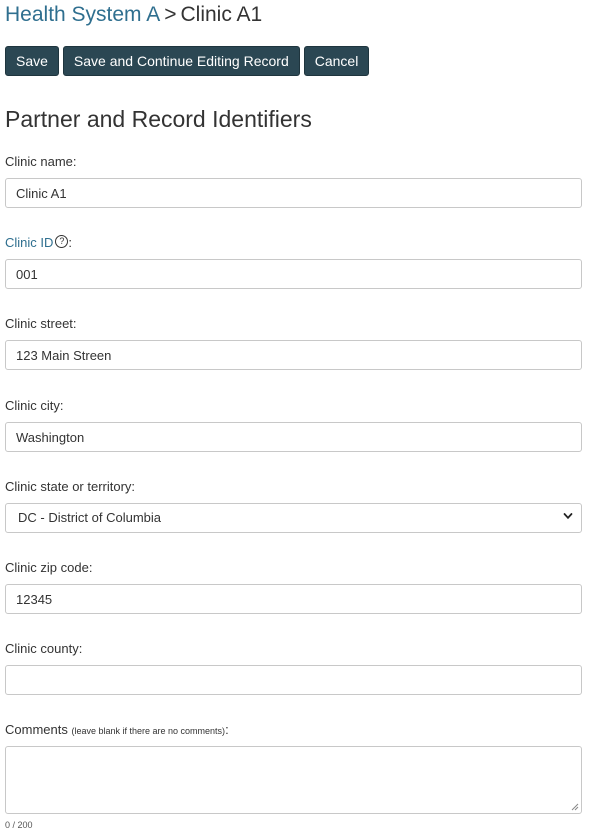 This screenshot has width=595, height=834. Describe the element at coordinates (44, 648) in the screenshot. I see `clinic-county-label: Clinic county:` at that location.